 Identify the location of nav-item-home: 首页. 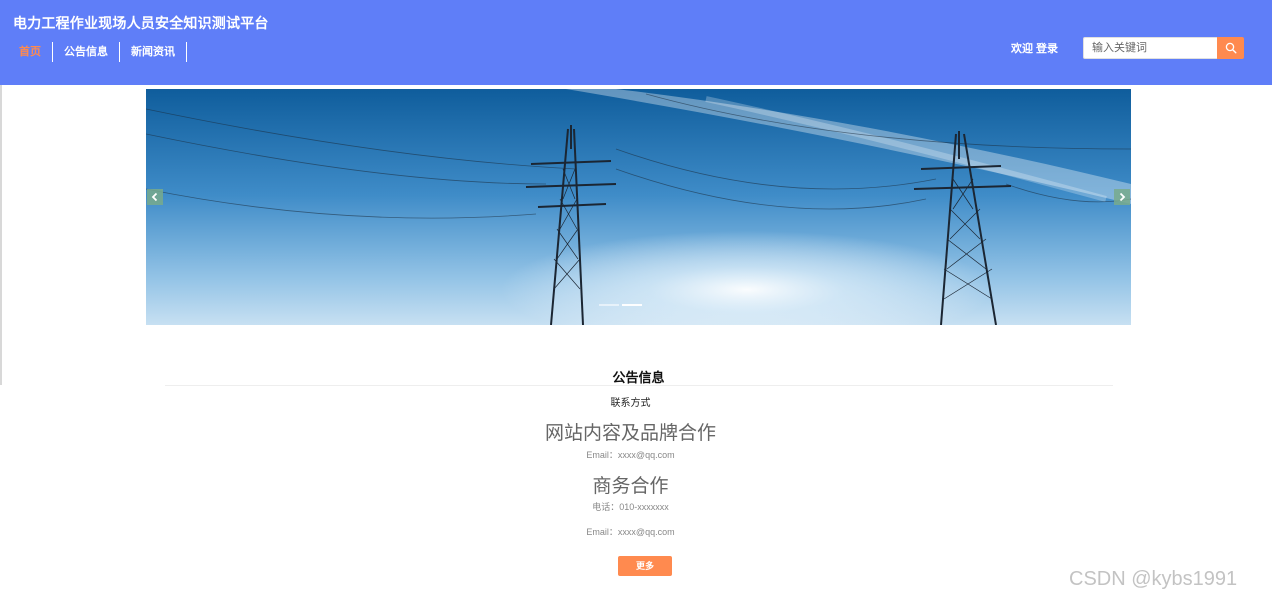
(30, 52).